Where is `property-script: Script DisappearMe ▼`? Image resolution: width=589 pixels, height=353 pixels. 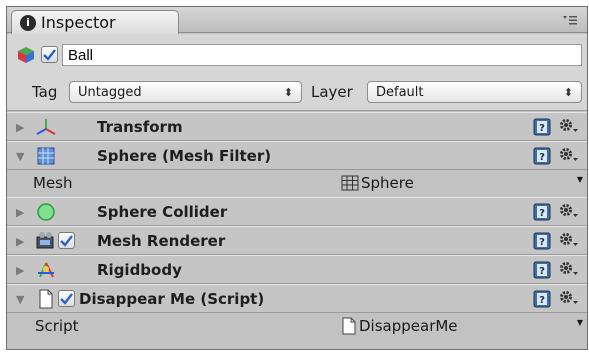
property-script: Script DisappearMe ▼ is located at coordinates (297, 327).